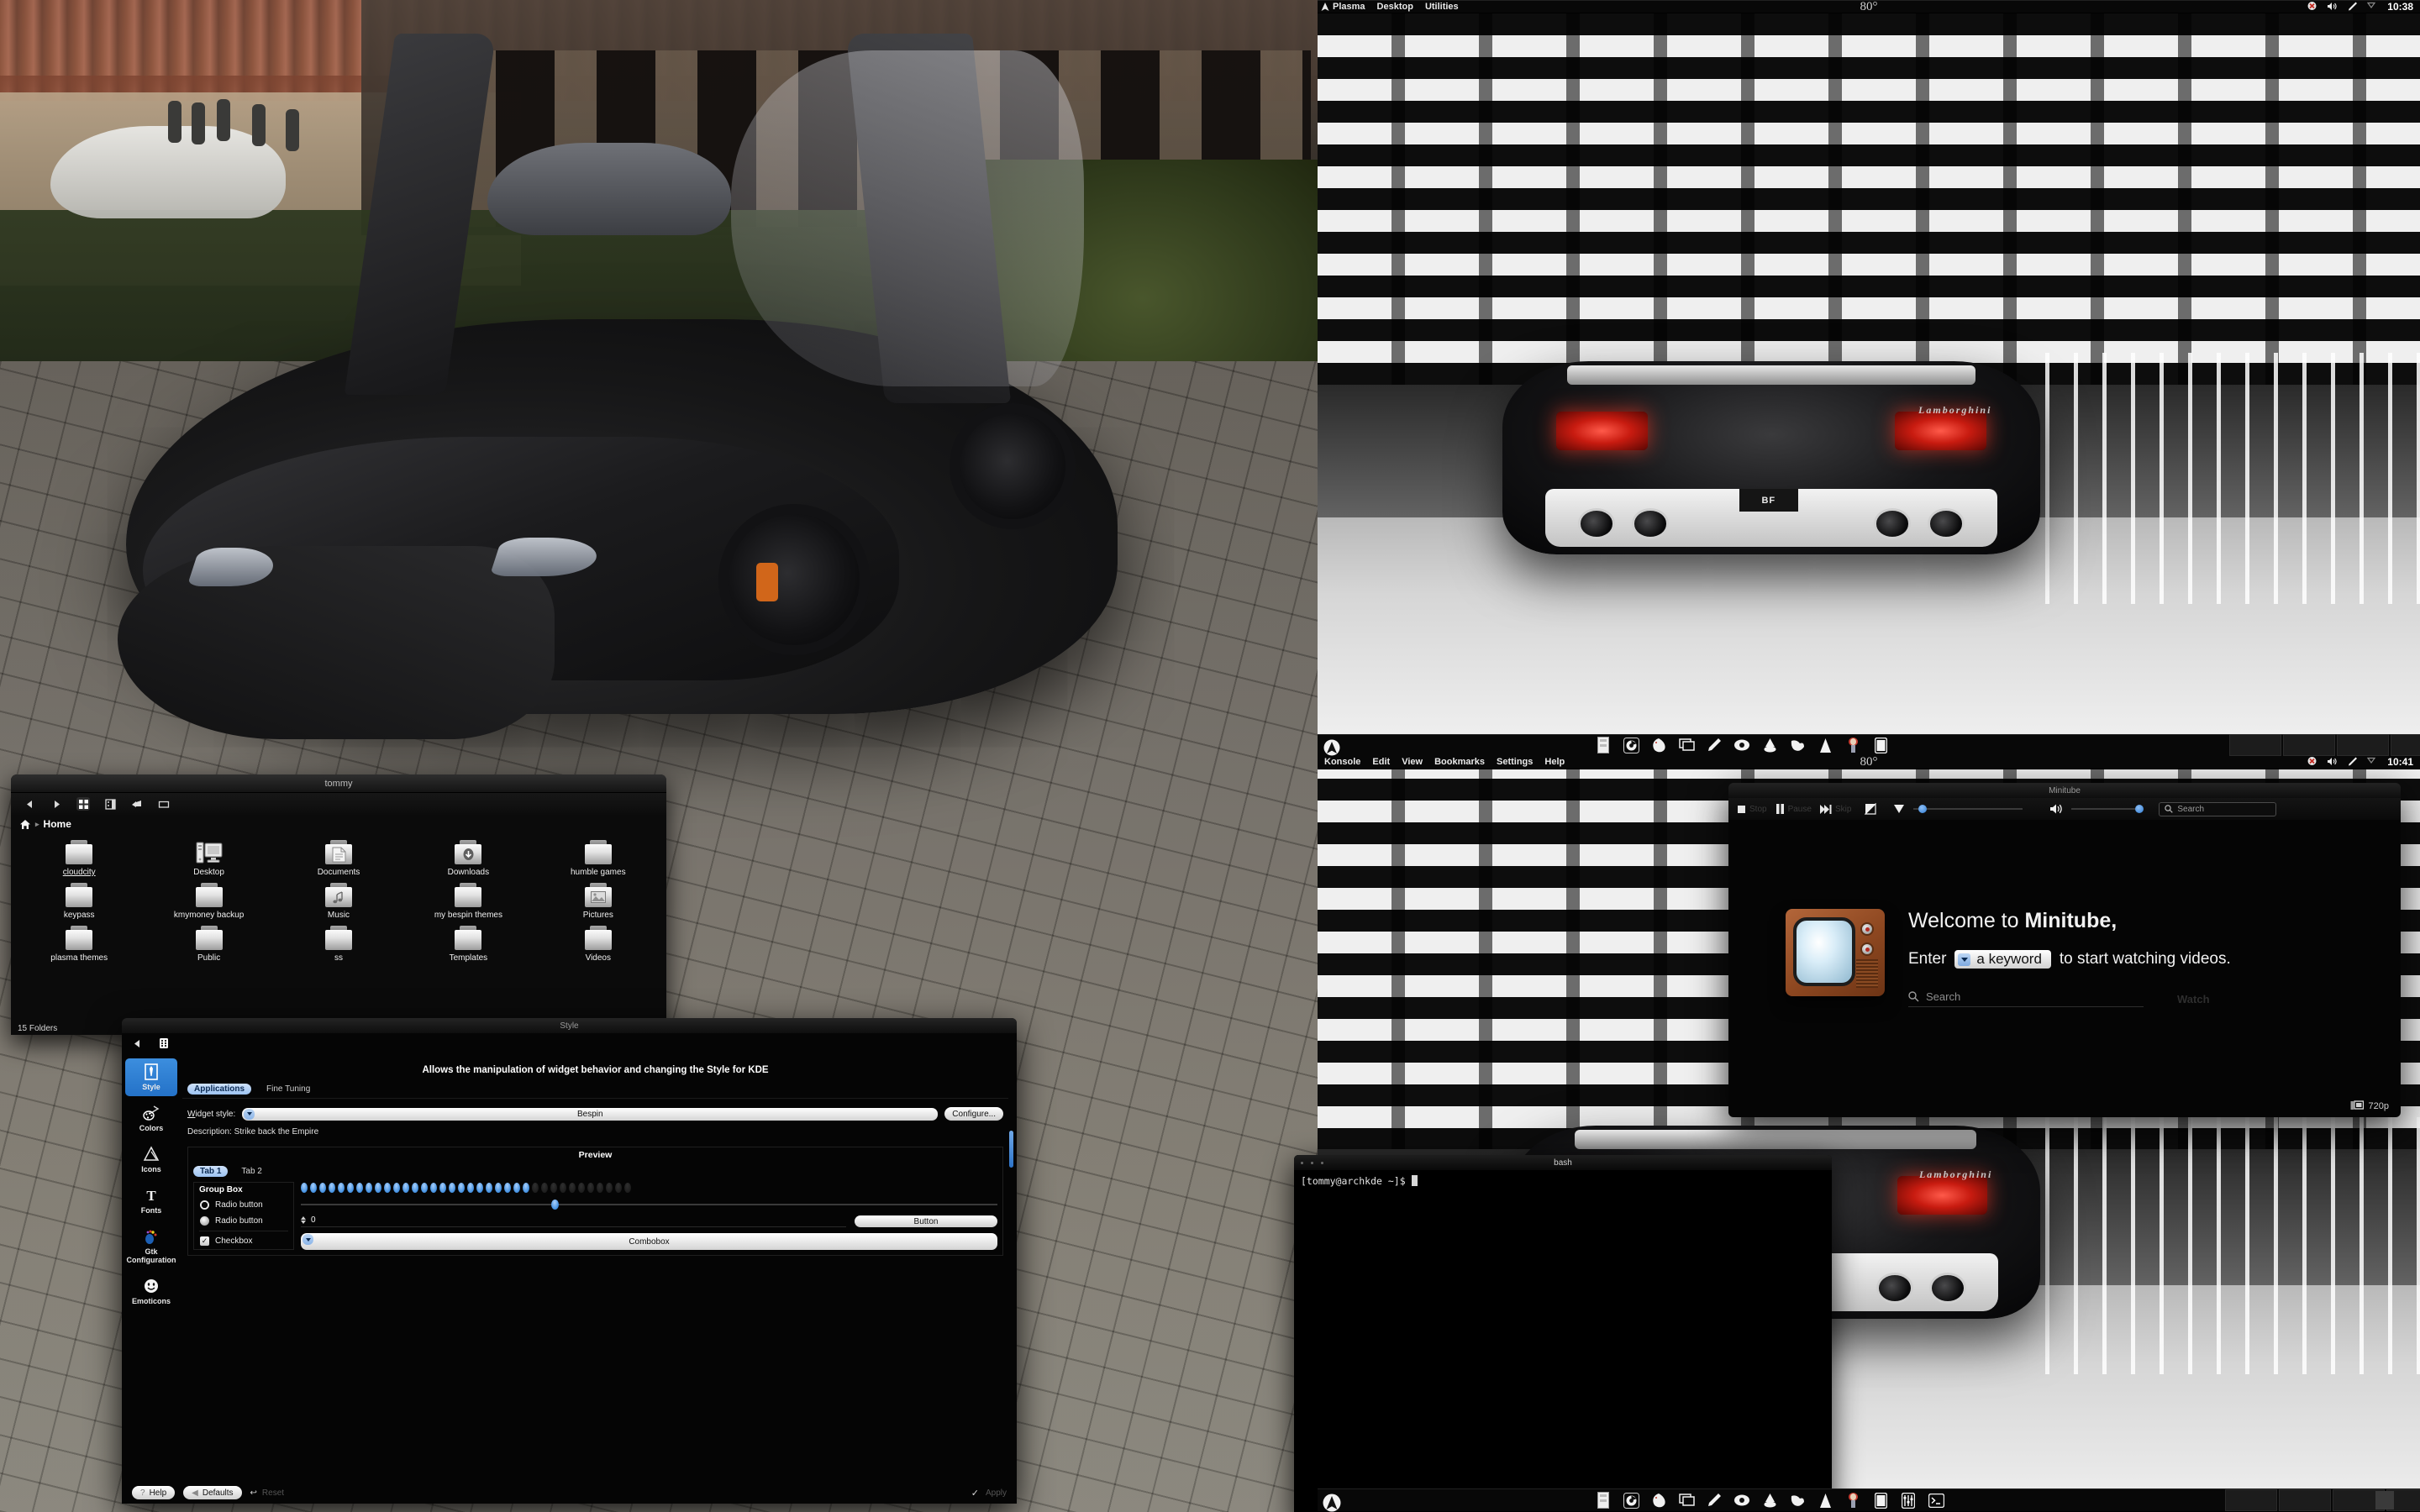  Describe the element at coordinates (649, 1205) in the screenshot. I see `slider` at that location.